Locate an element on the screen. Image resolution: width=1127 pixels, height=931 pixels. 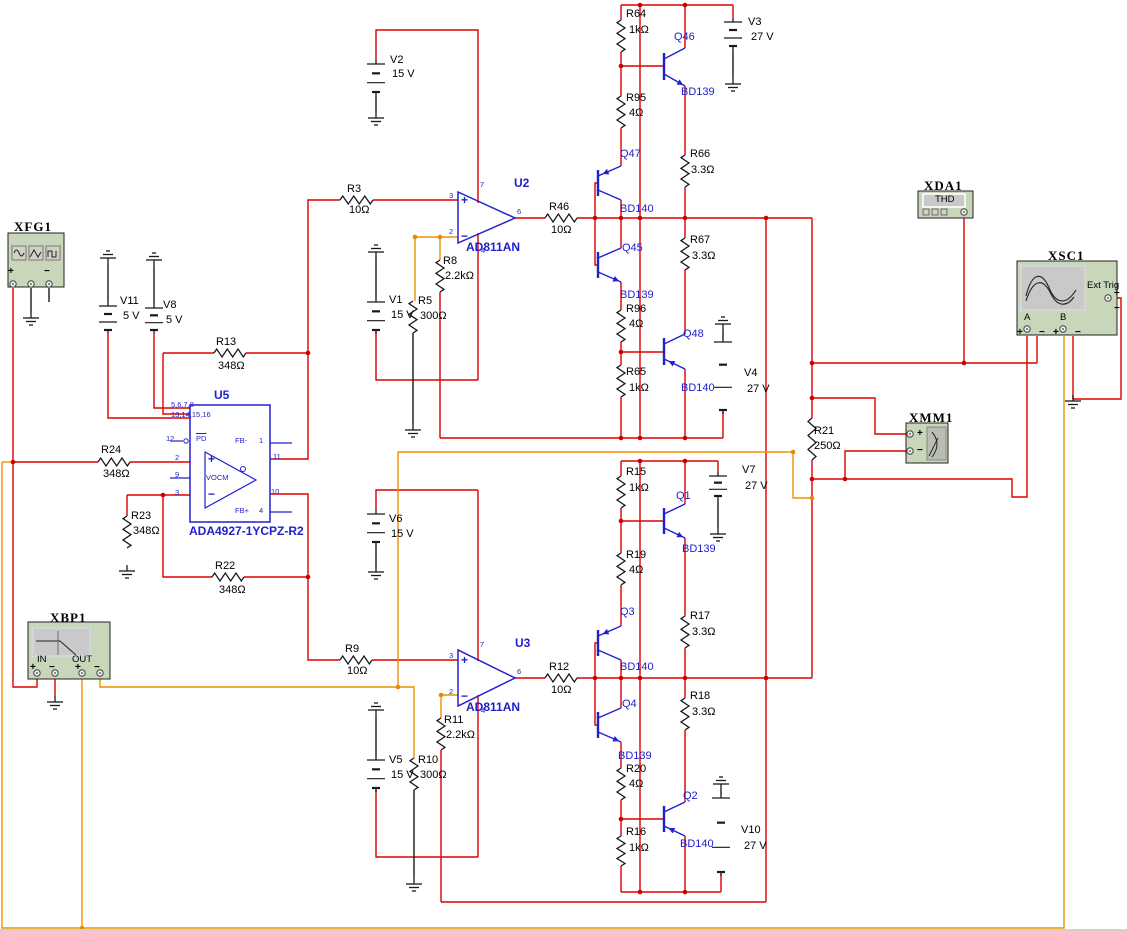
label-v4-val: 27 V is located at coordinates (758, 389).